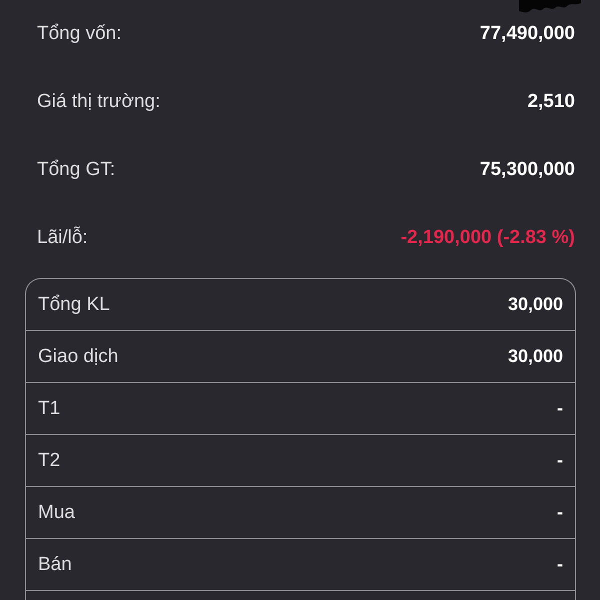  Describe the element at coordinates (527, 170) in the screenshot. I see `field-value: 75,300,000` at that location.